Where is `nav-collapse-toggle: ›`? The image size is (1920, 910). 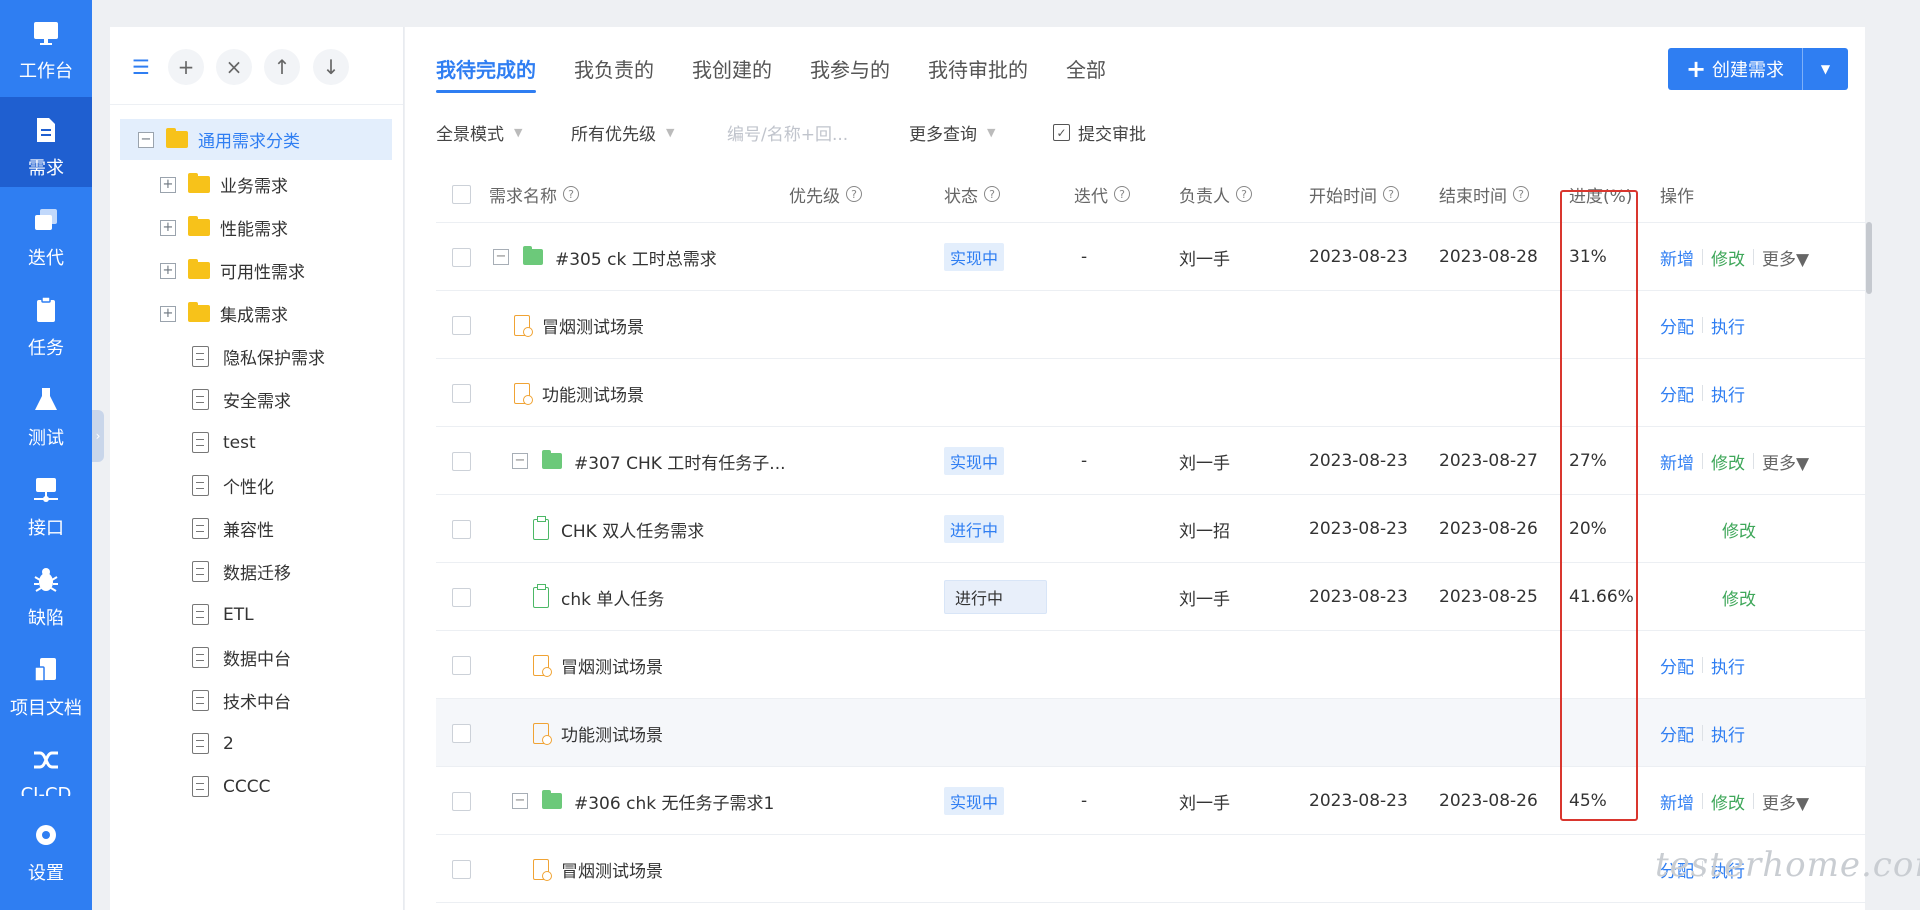 nav-collapse-toggle: › is located at coordinates (98, 436).